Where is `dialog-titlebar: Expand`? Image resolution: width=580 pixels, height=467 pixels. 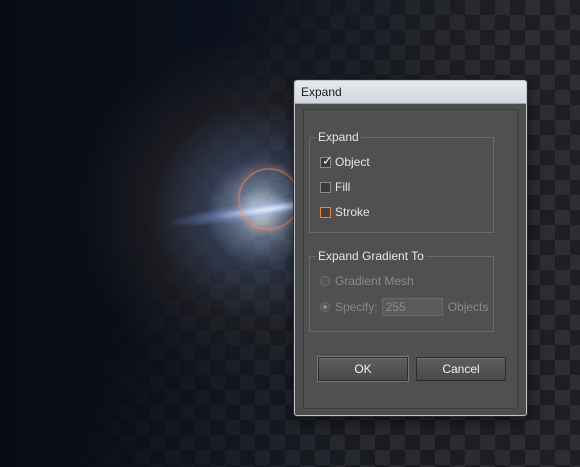
dialog-titlebar: Expand is located at coordinates (410, 92).